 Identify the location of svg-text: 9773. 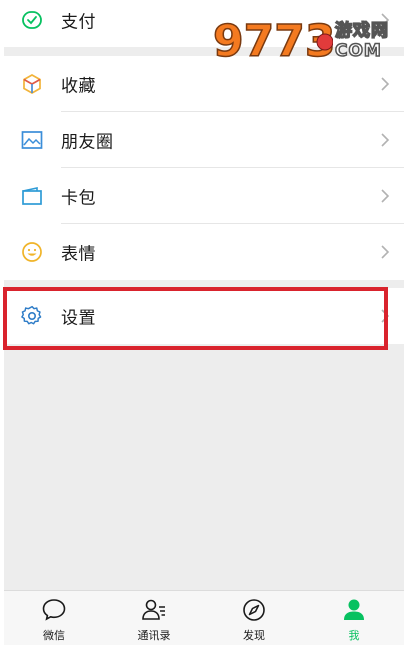
(273, 41).